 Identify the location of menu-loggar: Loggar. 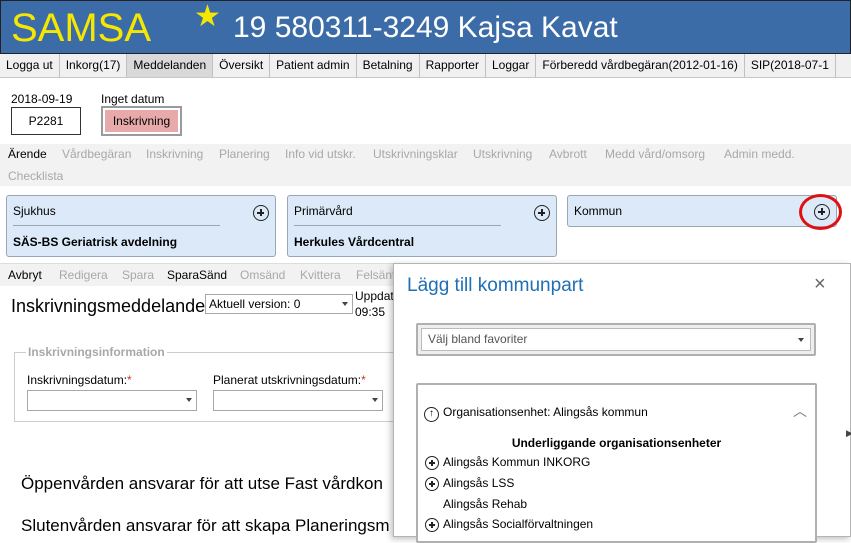
(511, 65).